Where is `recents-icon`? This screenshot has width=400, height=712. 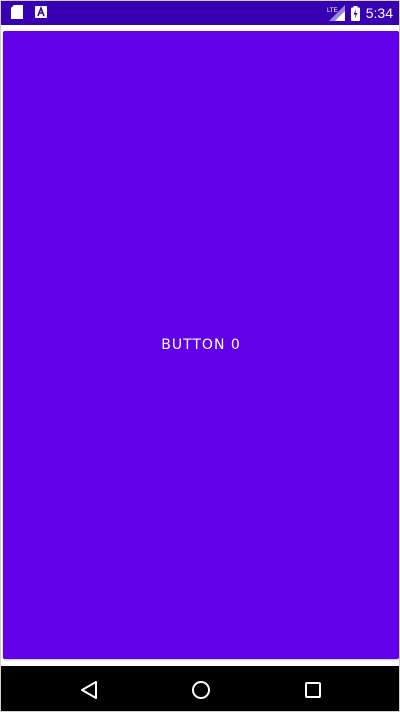 recents-icon is located at coordinates (313, 690).